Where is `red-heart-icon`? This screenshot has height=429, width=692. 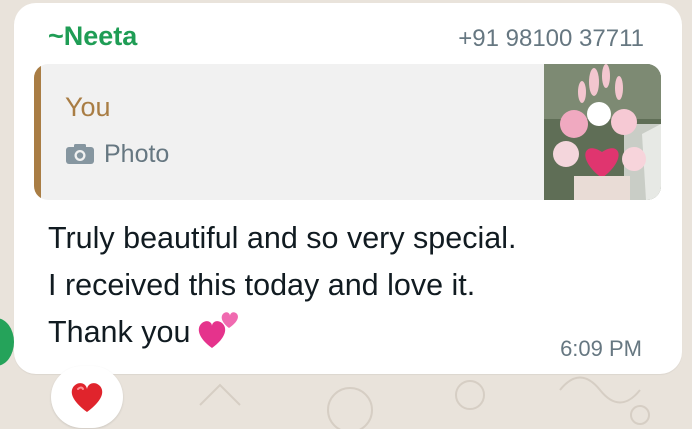
red-heart-icon is located at coordinates (87, 397).